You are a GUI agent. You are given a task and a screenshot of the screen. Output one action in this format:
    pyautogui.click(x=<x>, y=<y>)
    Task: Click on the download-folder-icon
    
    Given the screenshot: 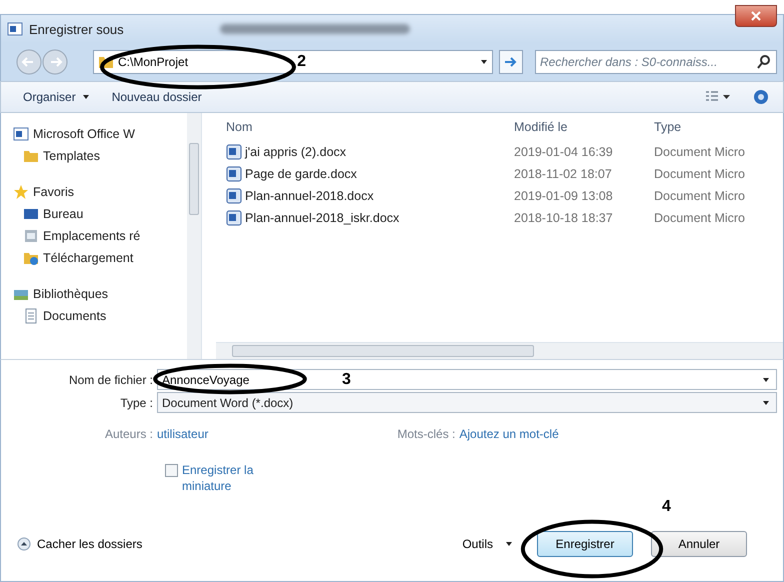 What is the action you would take?
    pyautogui.click(x=31, y=258)
    